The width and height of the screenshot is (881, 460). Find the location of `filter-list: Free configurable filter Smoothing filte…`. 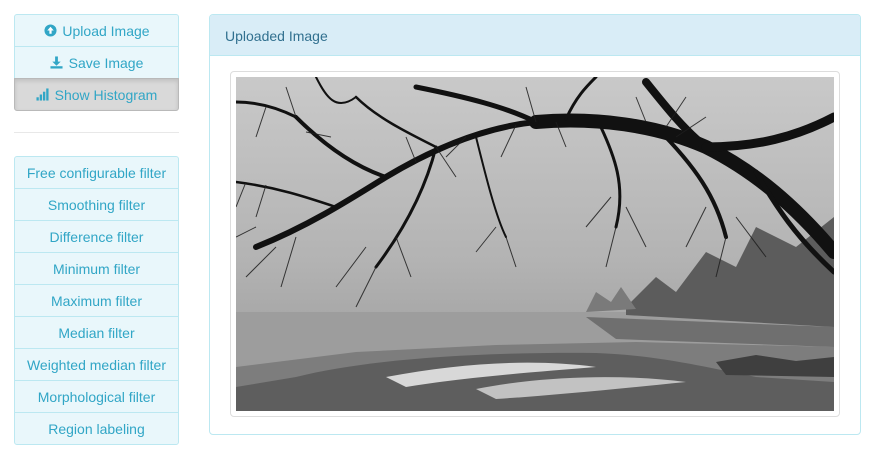

filter-list: Free configurable filter Smoothing filte… is located at coordinates (96, 300).